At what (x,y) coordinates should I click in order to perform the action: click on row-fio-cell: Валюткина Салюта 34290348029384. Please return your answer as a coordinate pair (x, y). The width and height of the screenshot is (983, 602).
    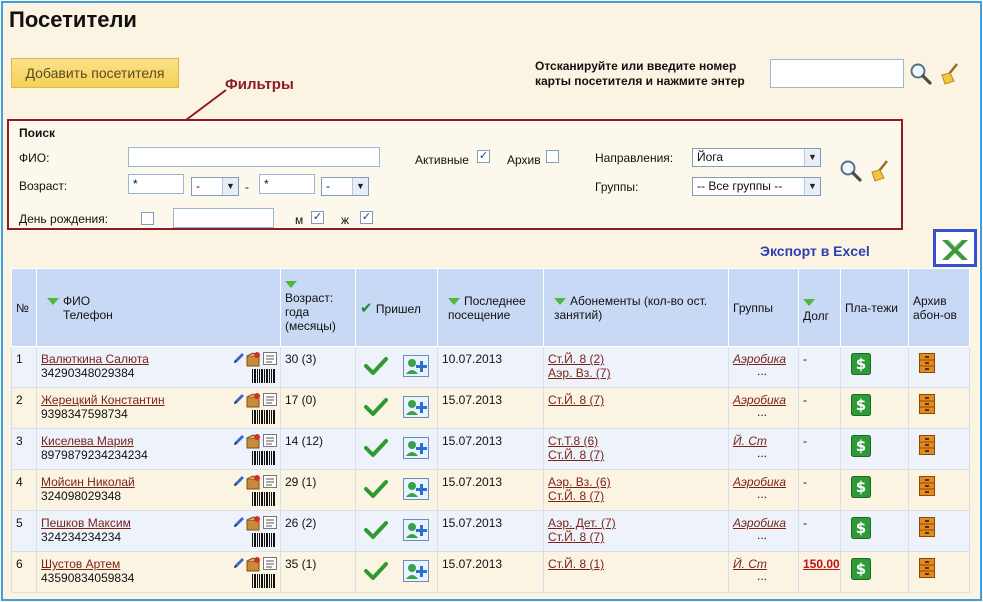
    Looking at the image, I should click on (158, 367).